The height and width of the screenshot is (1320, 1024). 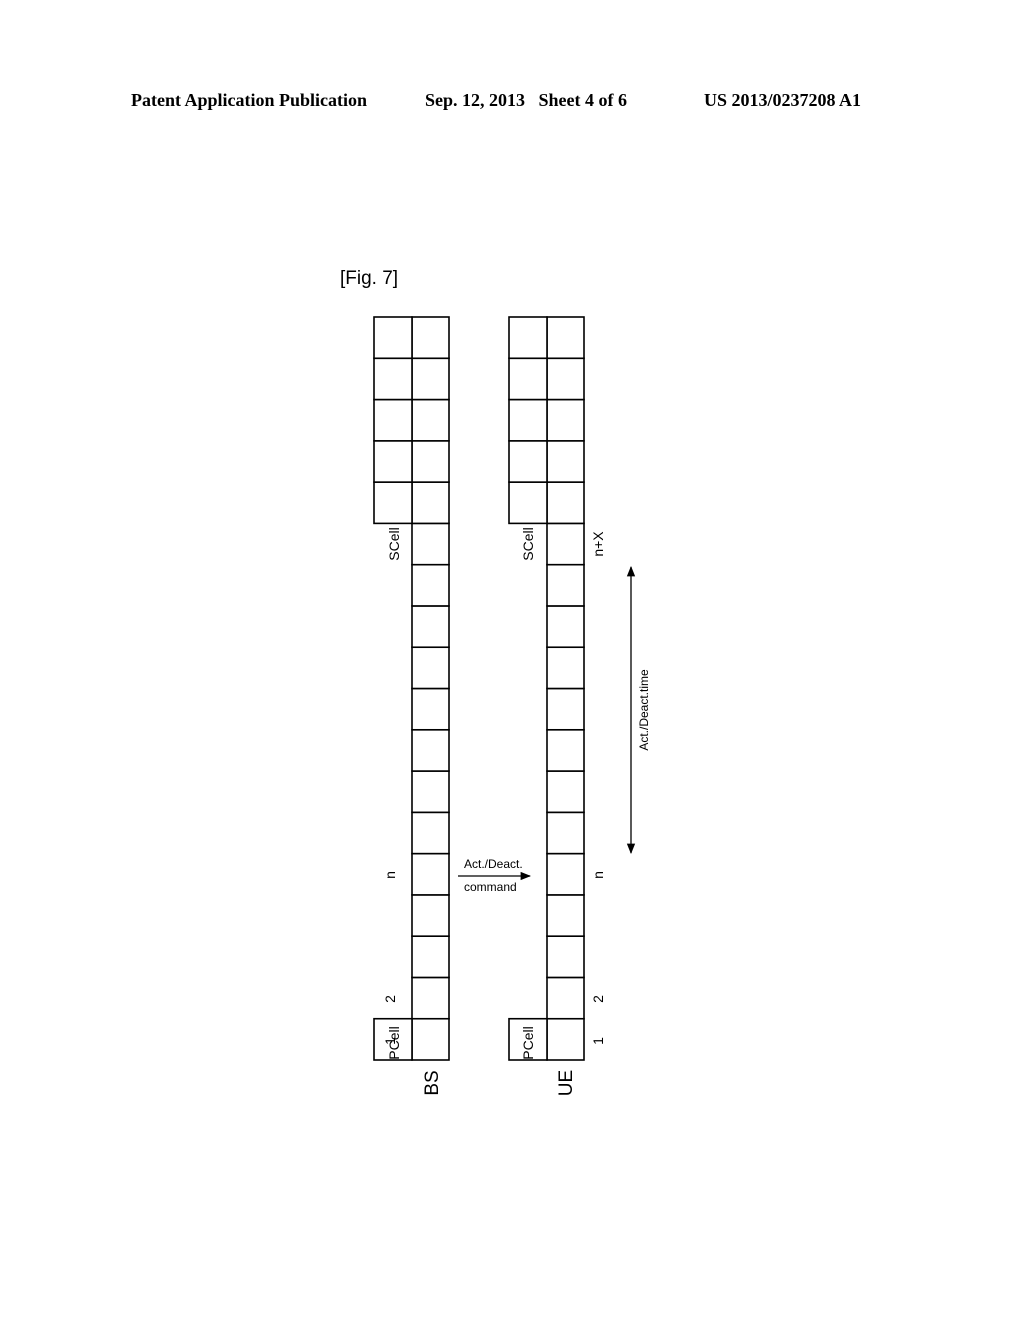 I want to click on act-deact-time-label: Act./Deact.time, so click(x=644, y=710).